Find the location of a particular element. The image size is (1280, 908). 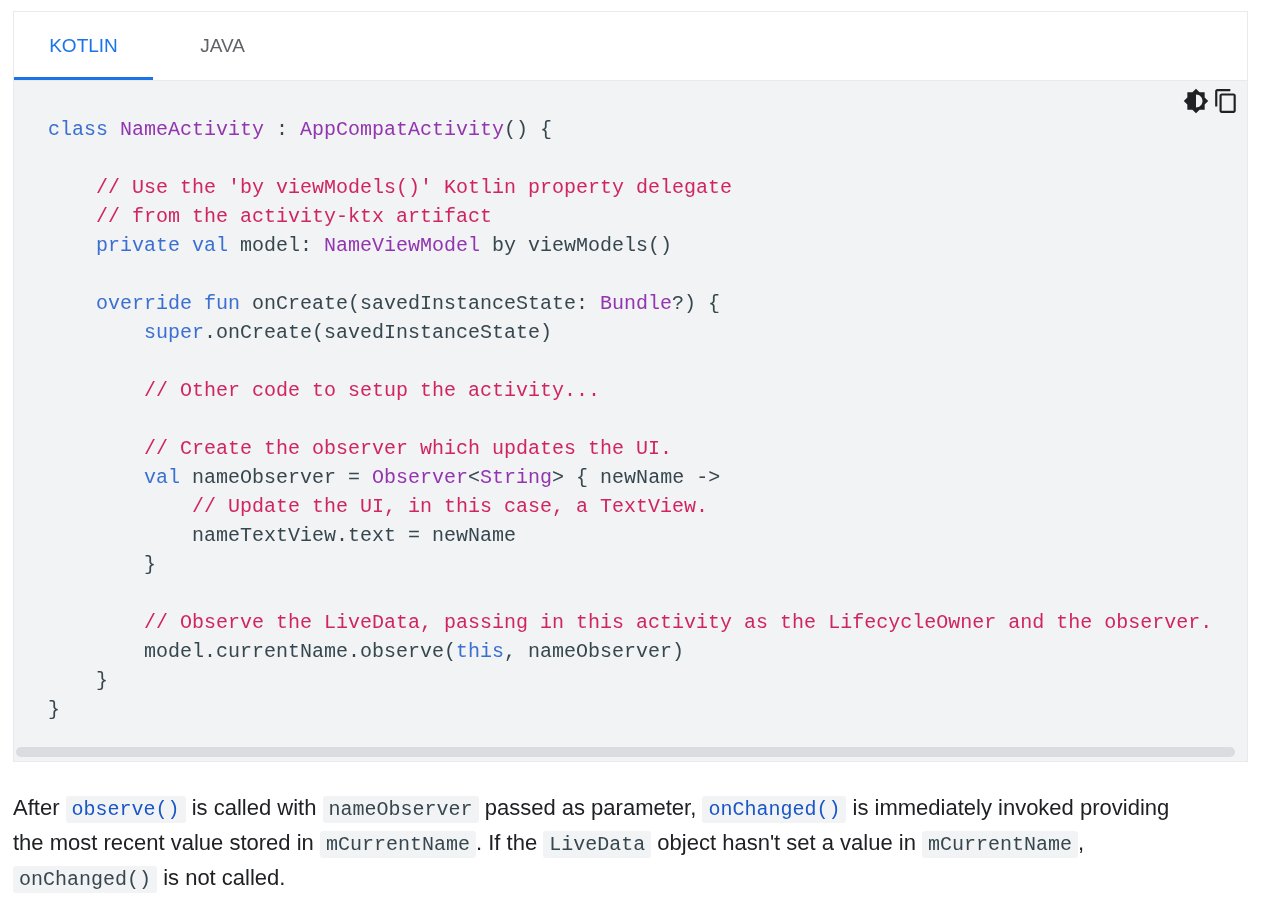

code-line: // from the activity-ktx artifact is located at coordinates (294, 217).